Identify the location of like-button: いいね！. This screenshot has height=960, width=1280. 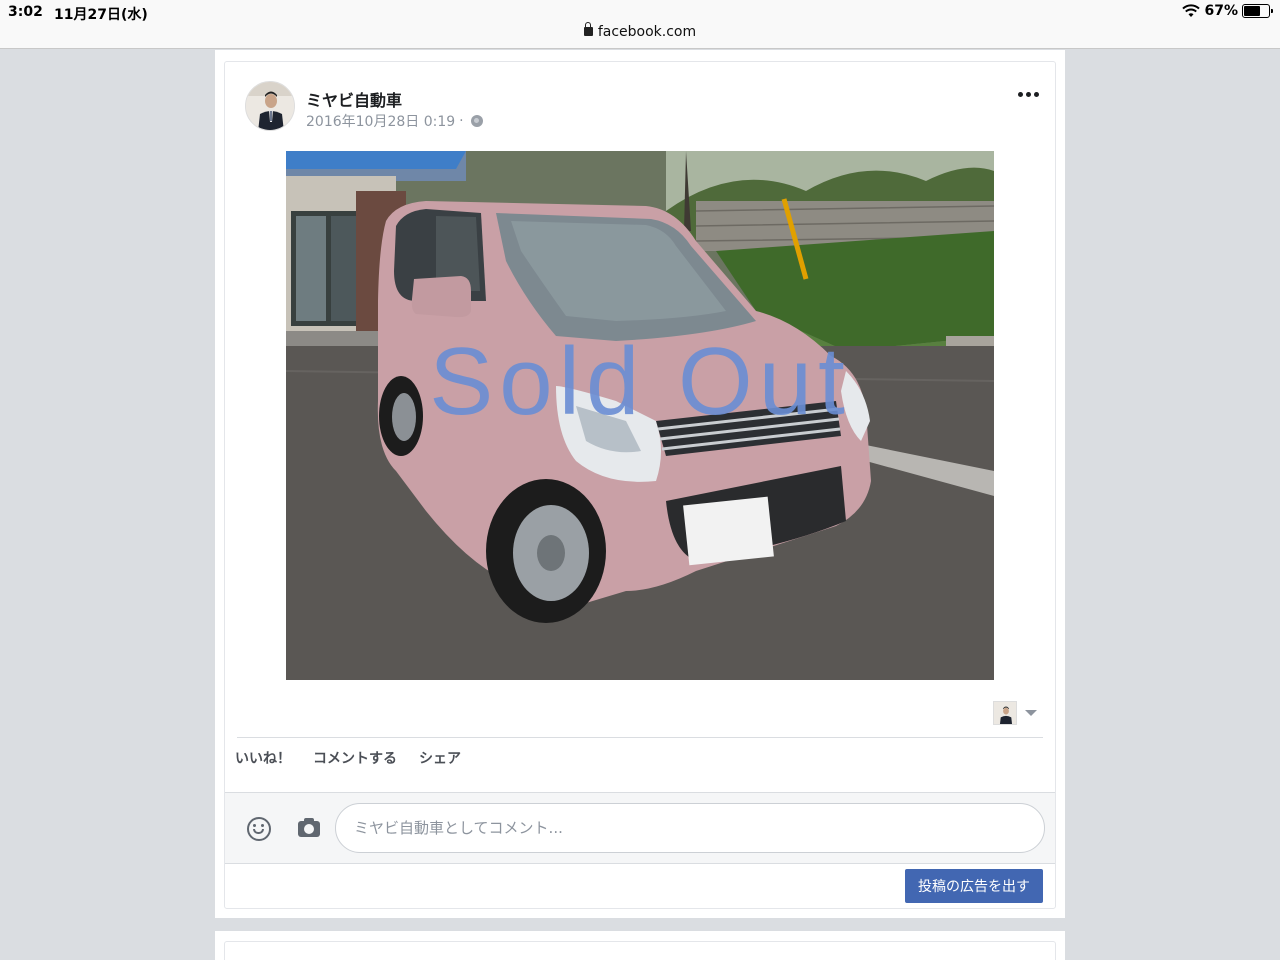
(263, 758).